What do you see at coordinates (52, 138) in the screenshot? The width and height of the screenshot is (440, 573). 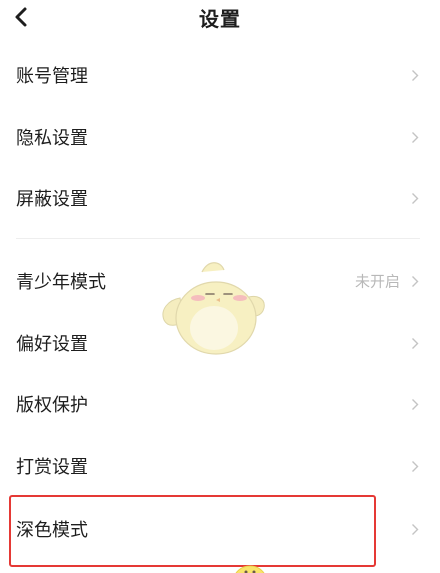 I see `settings-item-label: 隐私设置` at bounding box center [52, 138].